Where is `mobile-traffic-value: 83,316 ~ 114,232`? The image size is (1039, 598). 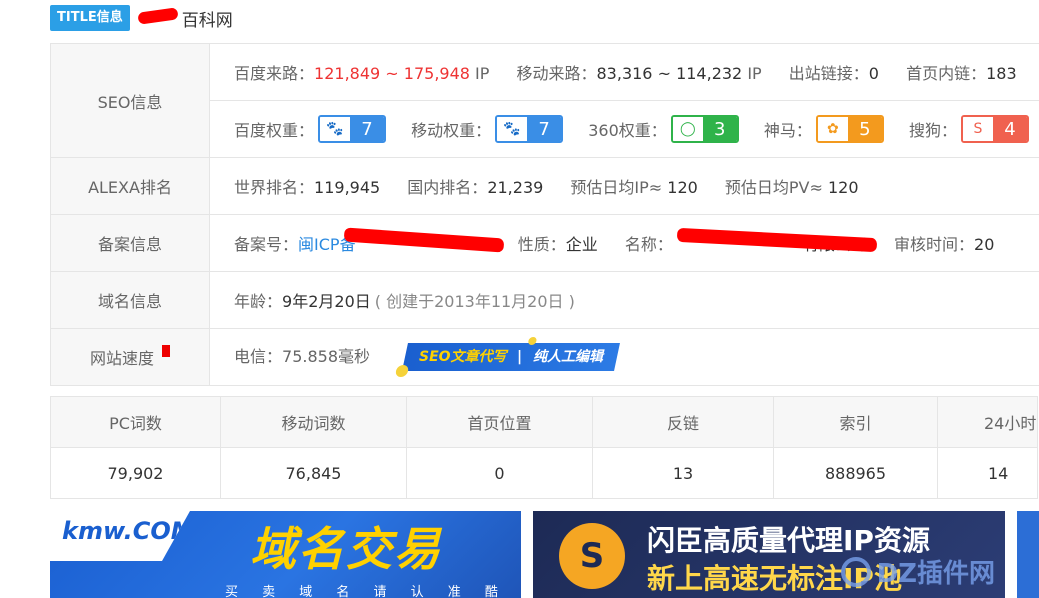
mobile-traffic-value: 83,316 ~ 114,232 is located at coordinates (669, 73).